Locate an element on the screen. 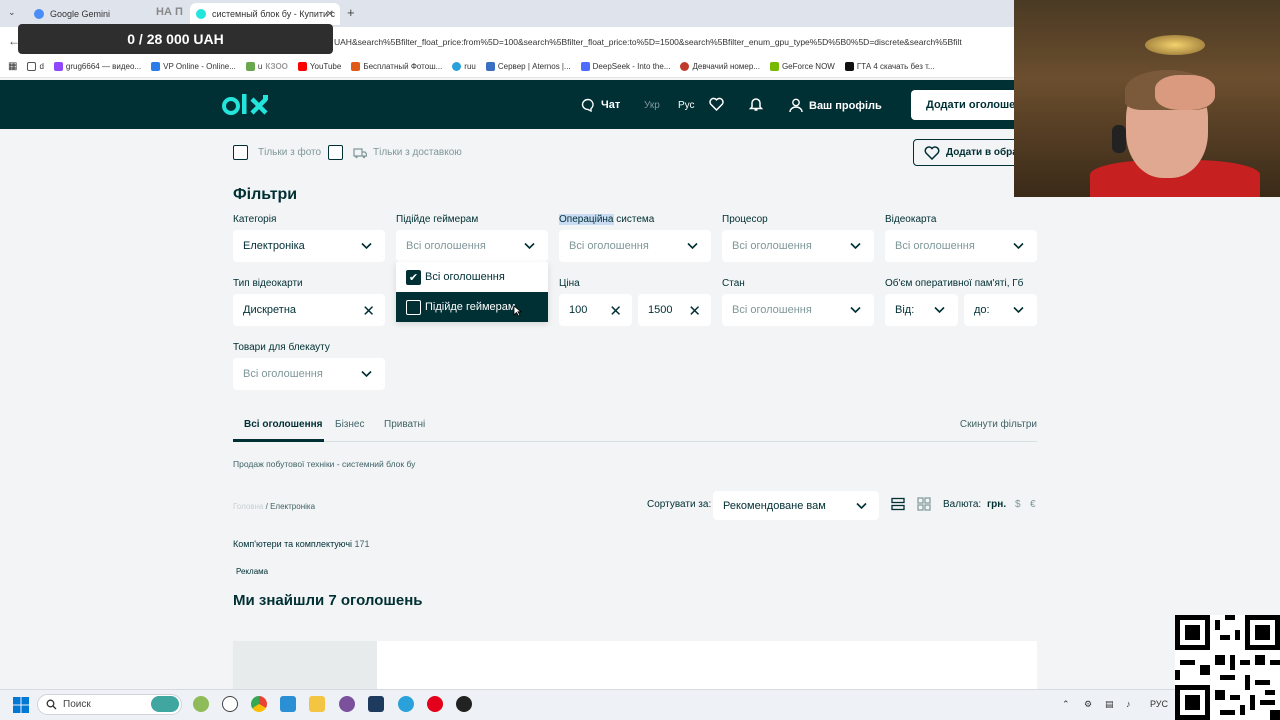 The image size is (1280, 720). checkbox-empty-icon is located at coordinates (413, 307).